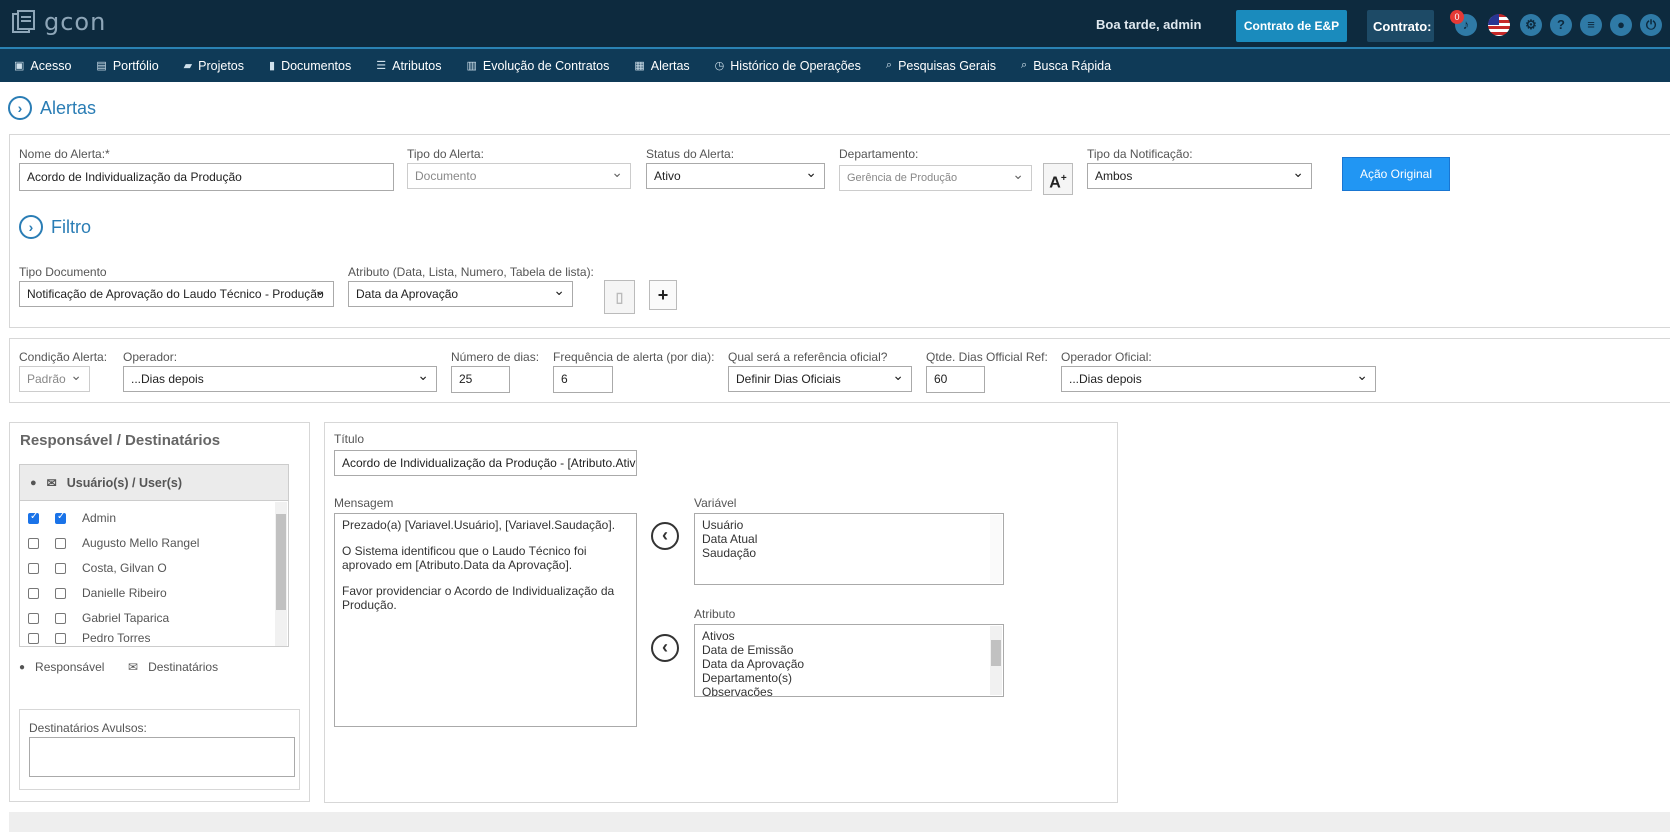  What do you see at coordinates (20, 108) in the screenshot?
I see `chevron-right-icon: ›` at bounding box center [20, 108].